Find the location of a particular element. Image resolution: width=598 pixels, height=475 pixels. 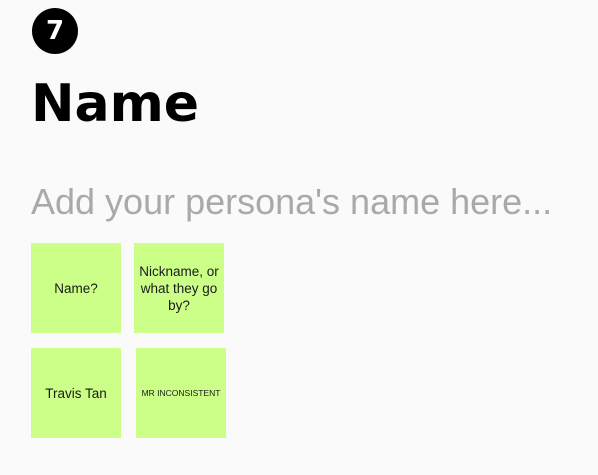

step-number-badge: 7 is located at coordinates (55, 31).